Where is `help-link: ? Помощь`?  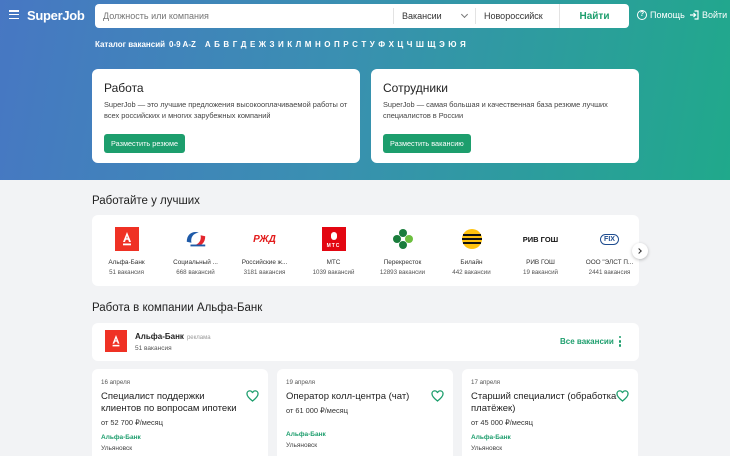 help-link: ? Помощь is located at coordinates (661, 15).